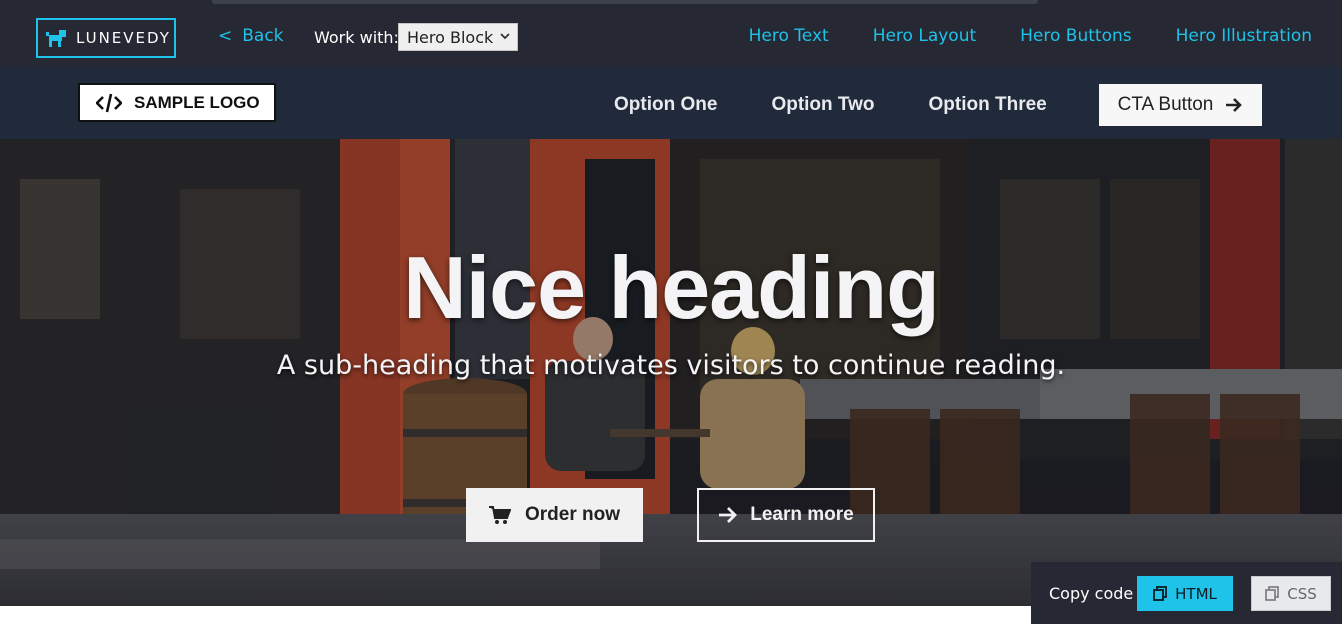 This screenshot has width=1342, height=624. Describe the element at coordinates (499, 515) in the screenshot. I see `cart-icon` at that location.